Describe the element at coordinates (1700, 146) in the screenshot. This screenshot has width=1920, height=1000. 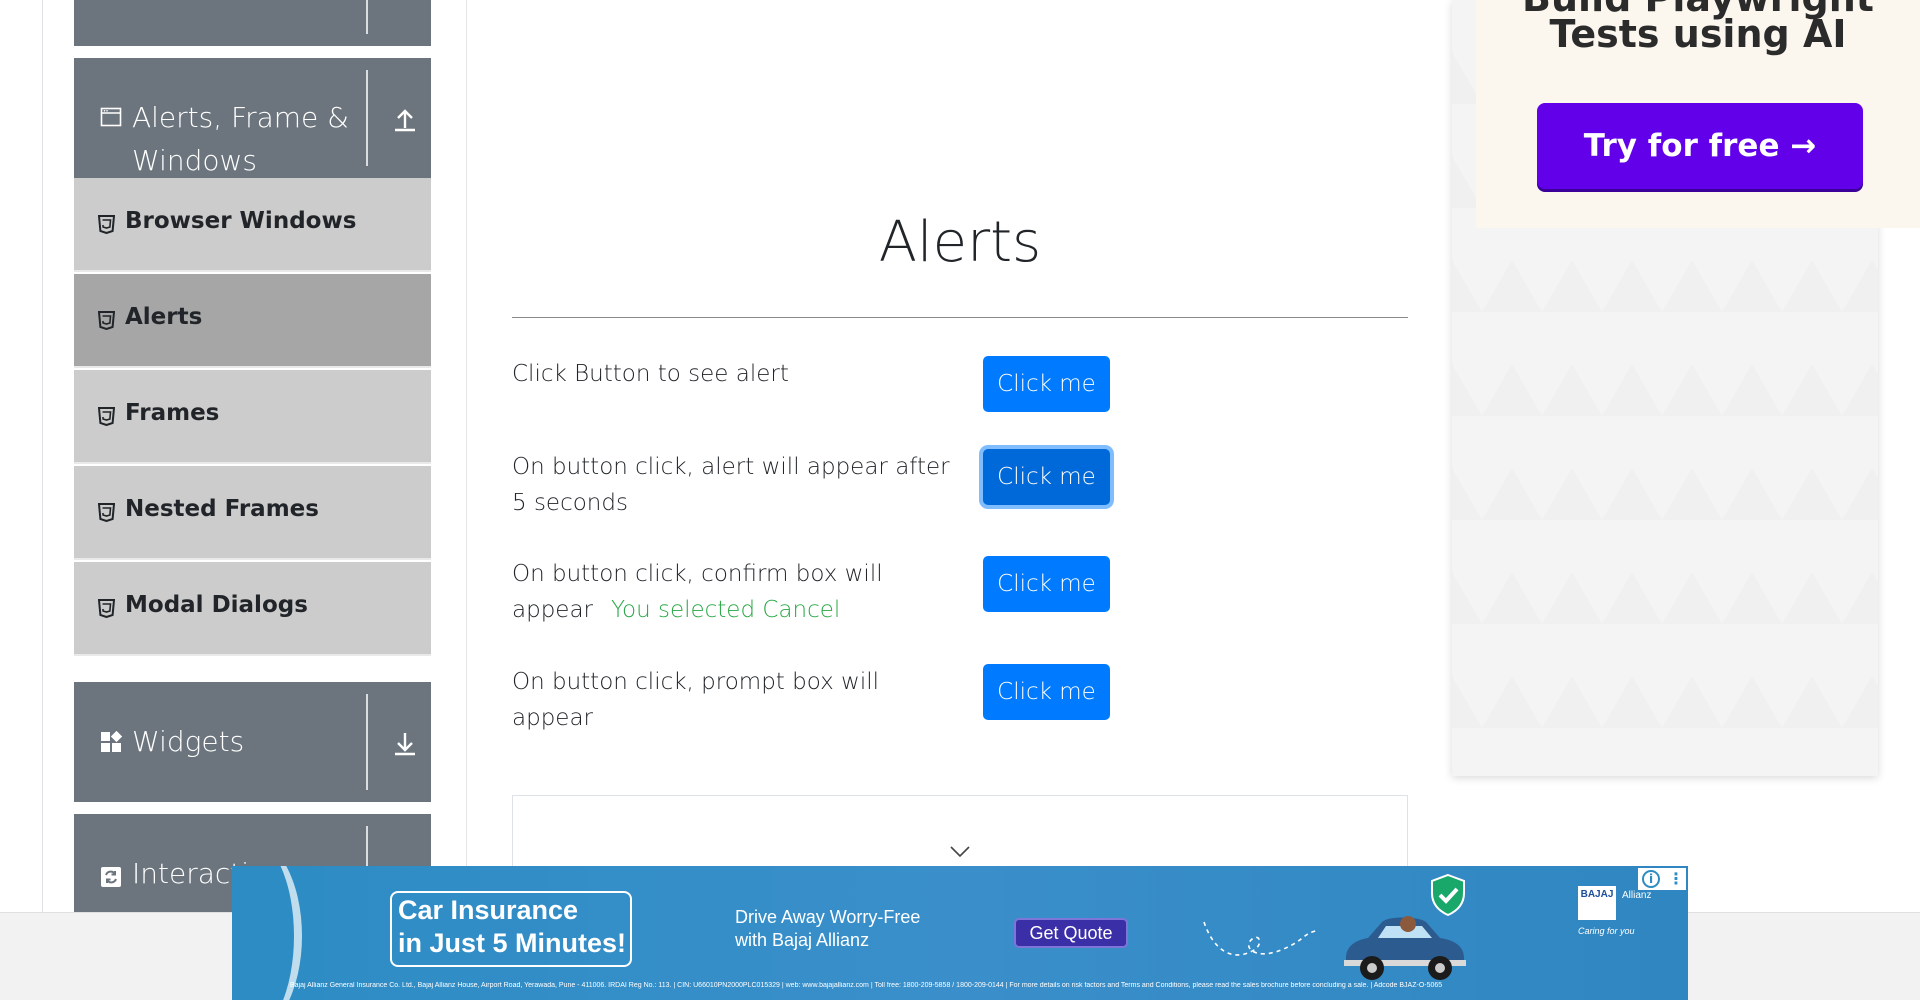
I see `try-for-free-button: Try for free →` at that location.